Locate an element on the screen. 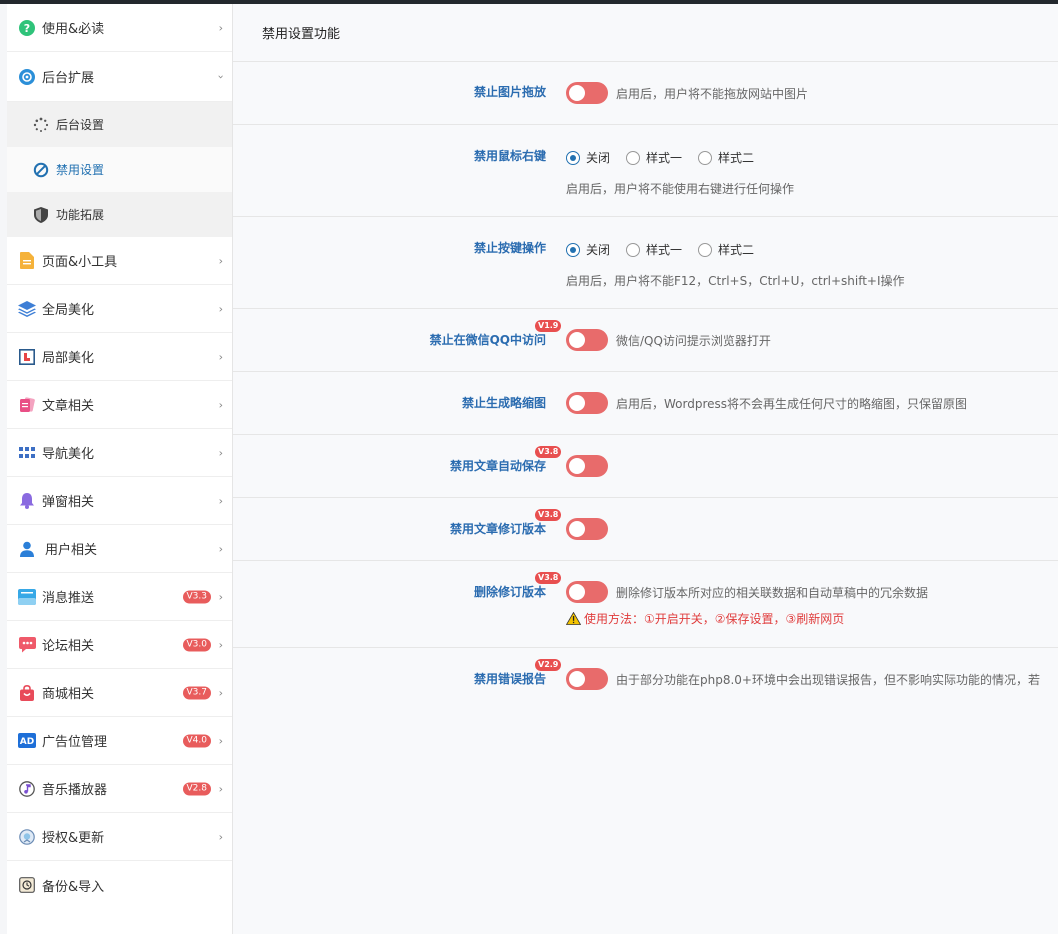 This screenshot has width=1058, height=934. svg-text: AD is located at coordinates (27, 742).